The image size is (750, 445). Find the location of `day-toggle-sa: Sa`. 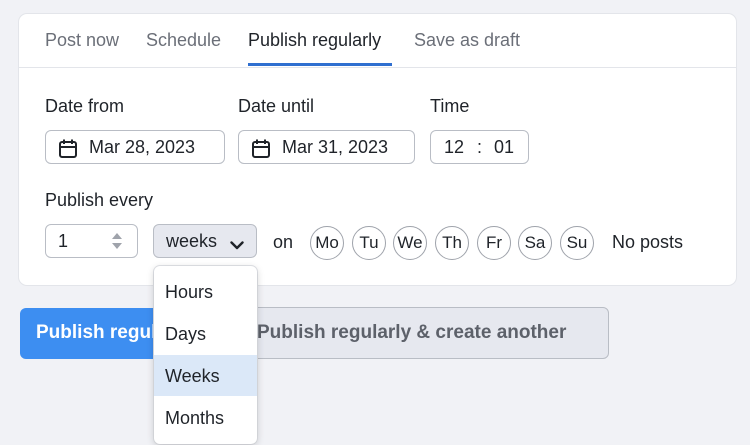

day-toggle-sa: Sa is located at coordinates (535, 243).